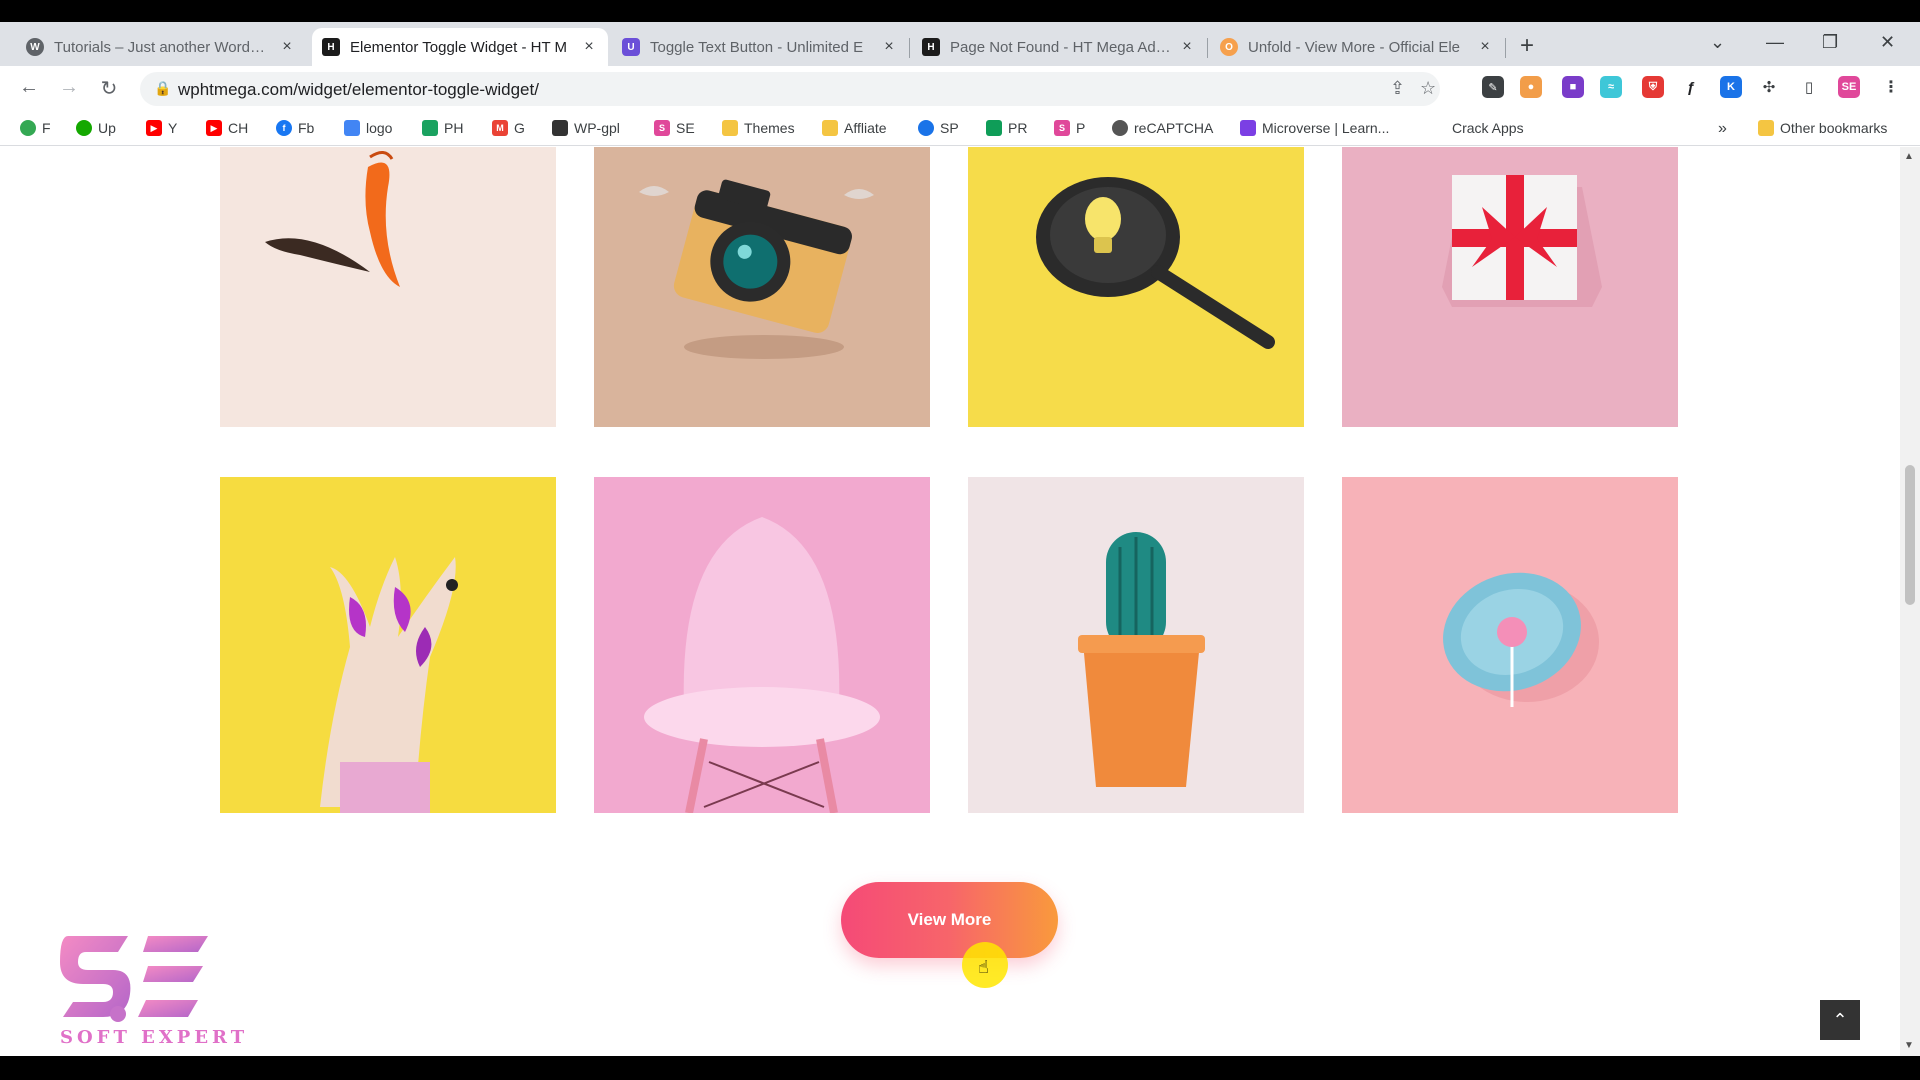 The height and width of the screenshot is (1080, 1920). What do you see at coordinates (1775, 42) in the screenshot?
I see `minimize-icon: —` at bounding box center [1775, 42].